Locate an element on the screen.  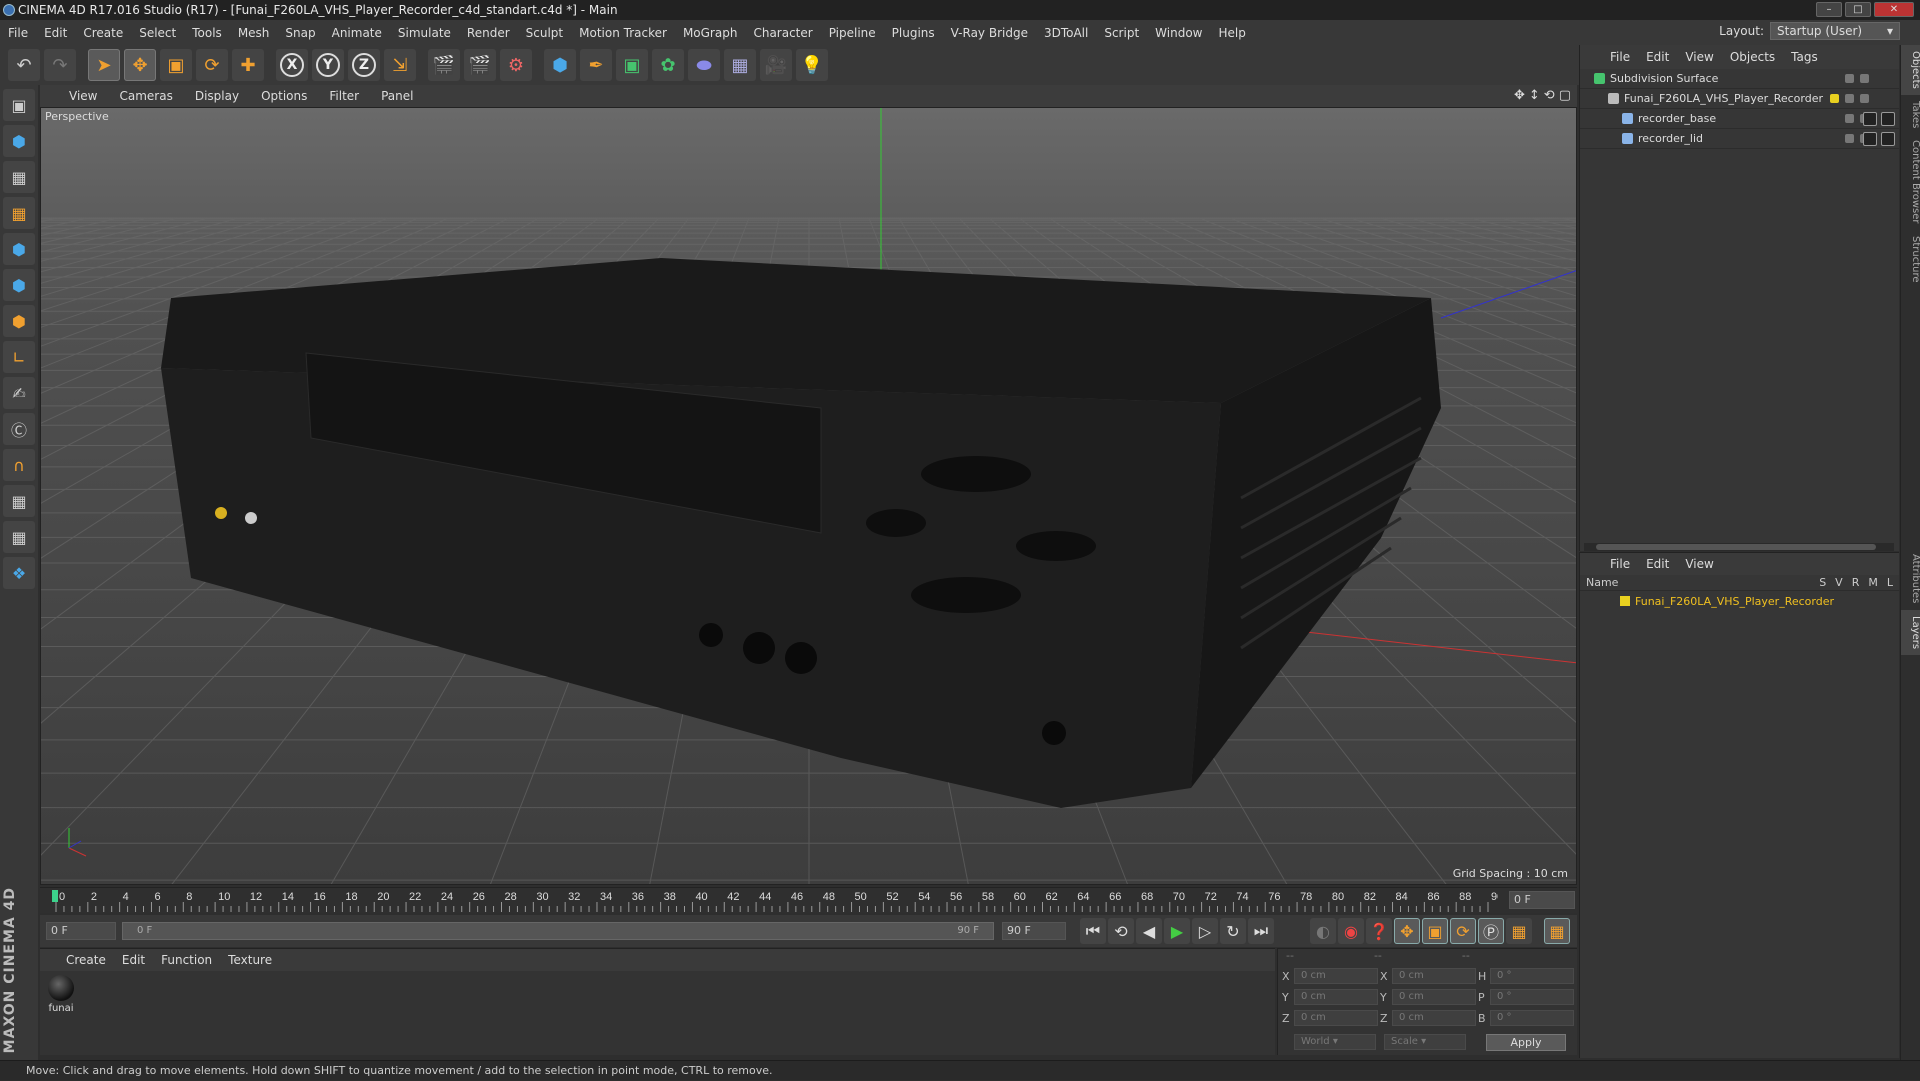
cloner-icon: ✿ is located at coordinates (668, 65).